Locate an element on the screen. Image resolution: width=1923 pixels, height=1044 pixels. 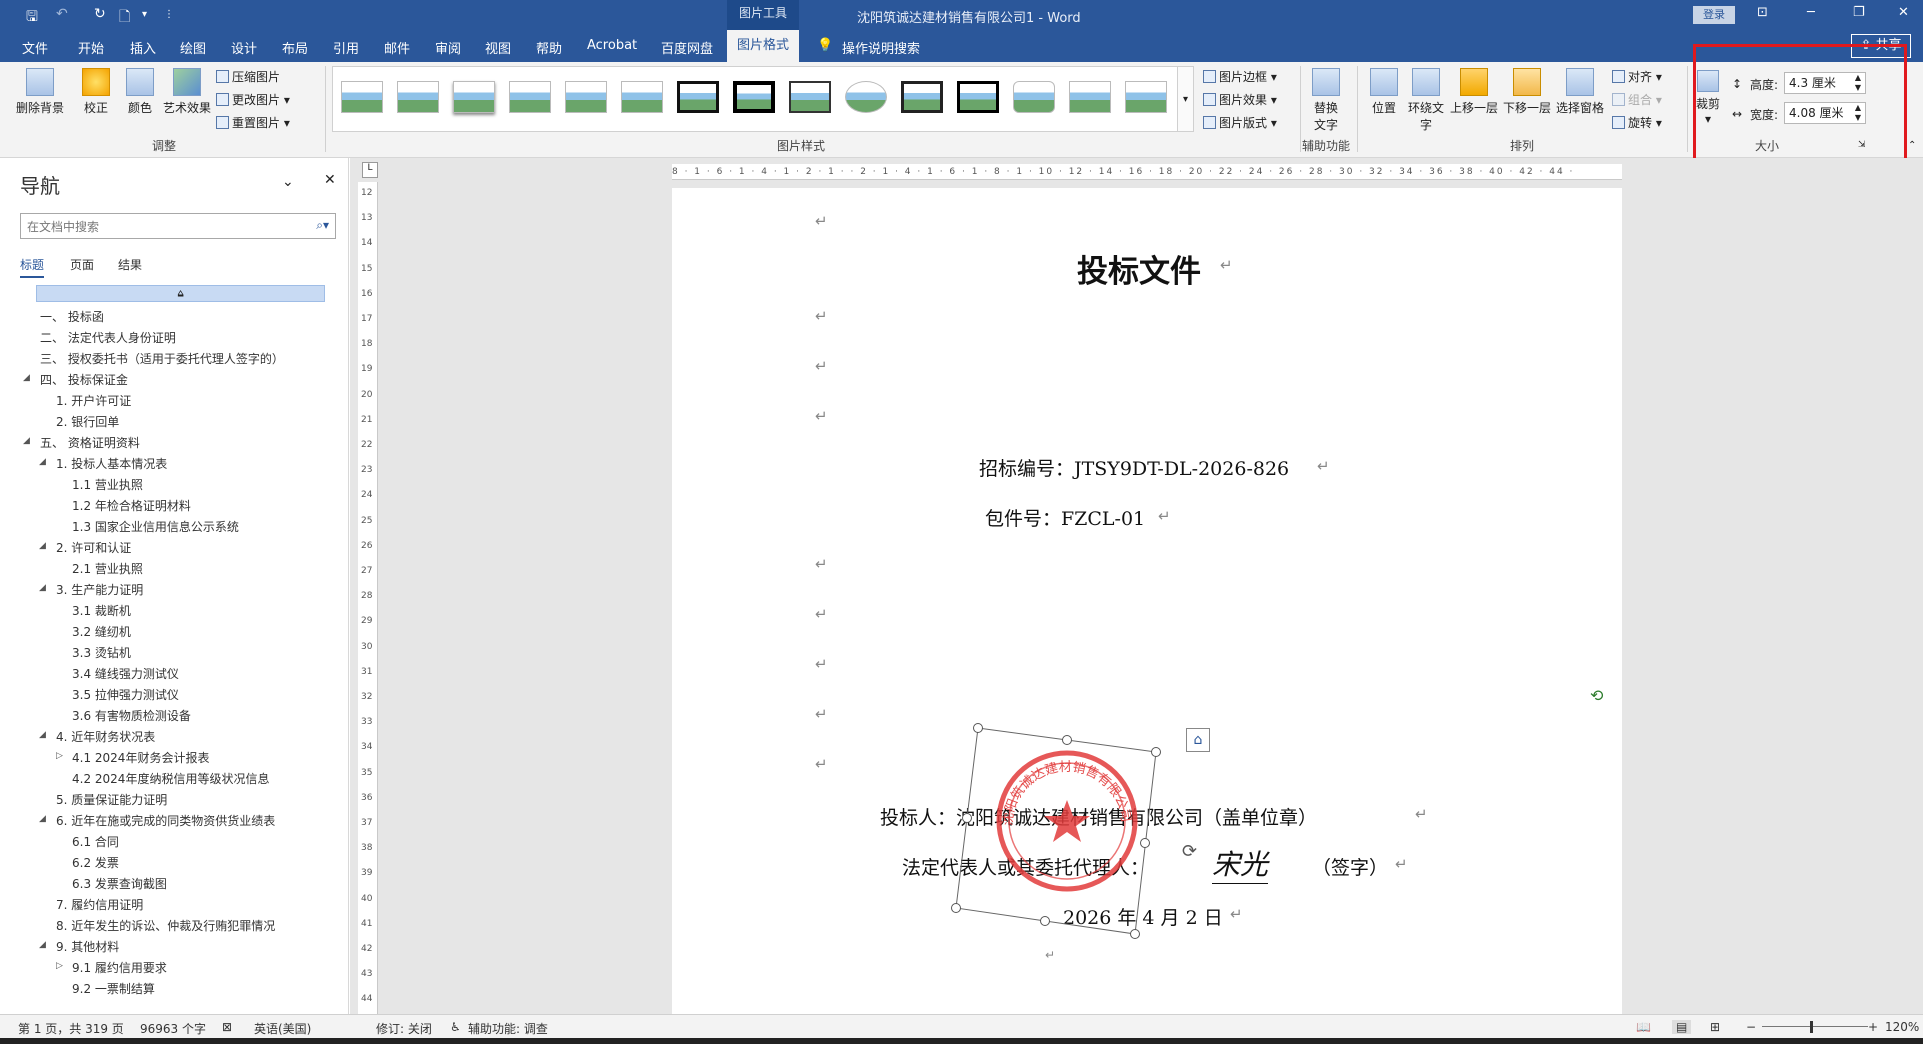
position-button: 位置 is located at coordinates (1384, 92).